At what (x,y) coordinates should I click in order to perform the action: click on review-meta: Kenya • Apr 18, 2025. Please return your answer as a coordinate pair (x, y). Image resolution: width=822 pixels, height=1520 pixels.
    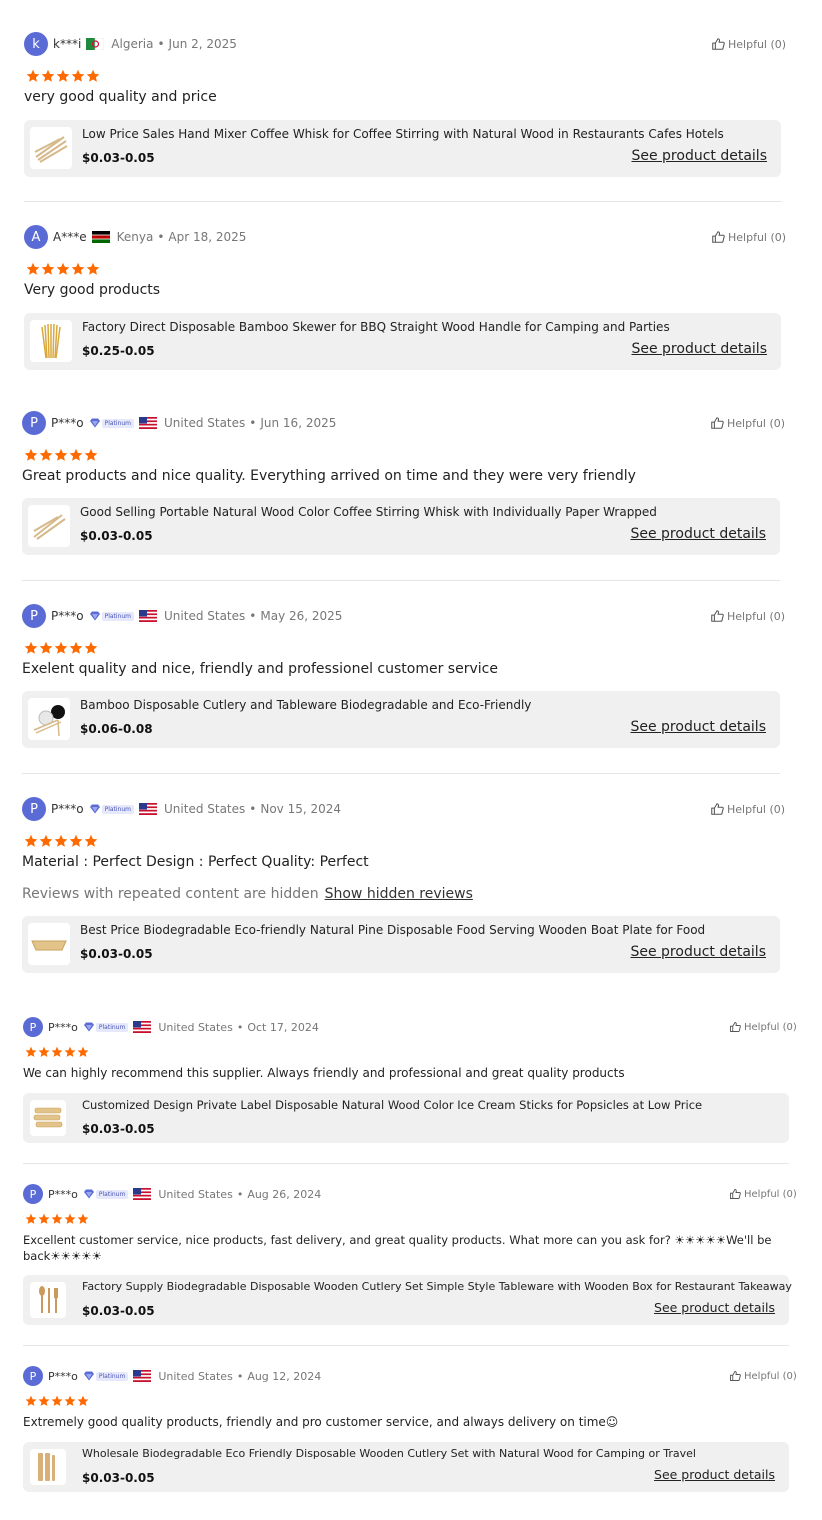
    Looking at the image, I should click on (181, 237).